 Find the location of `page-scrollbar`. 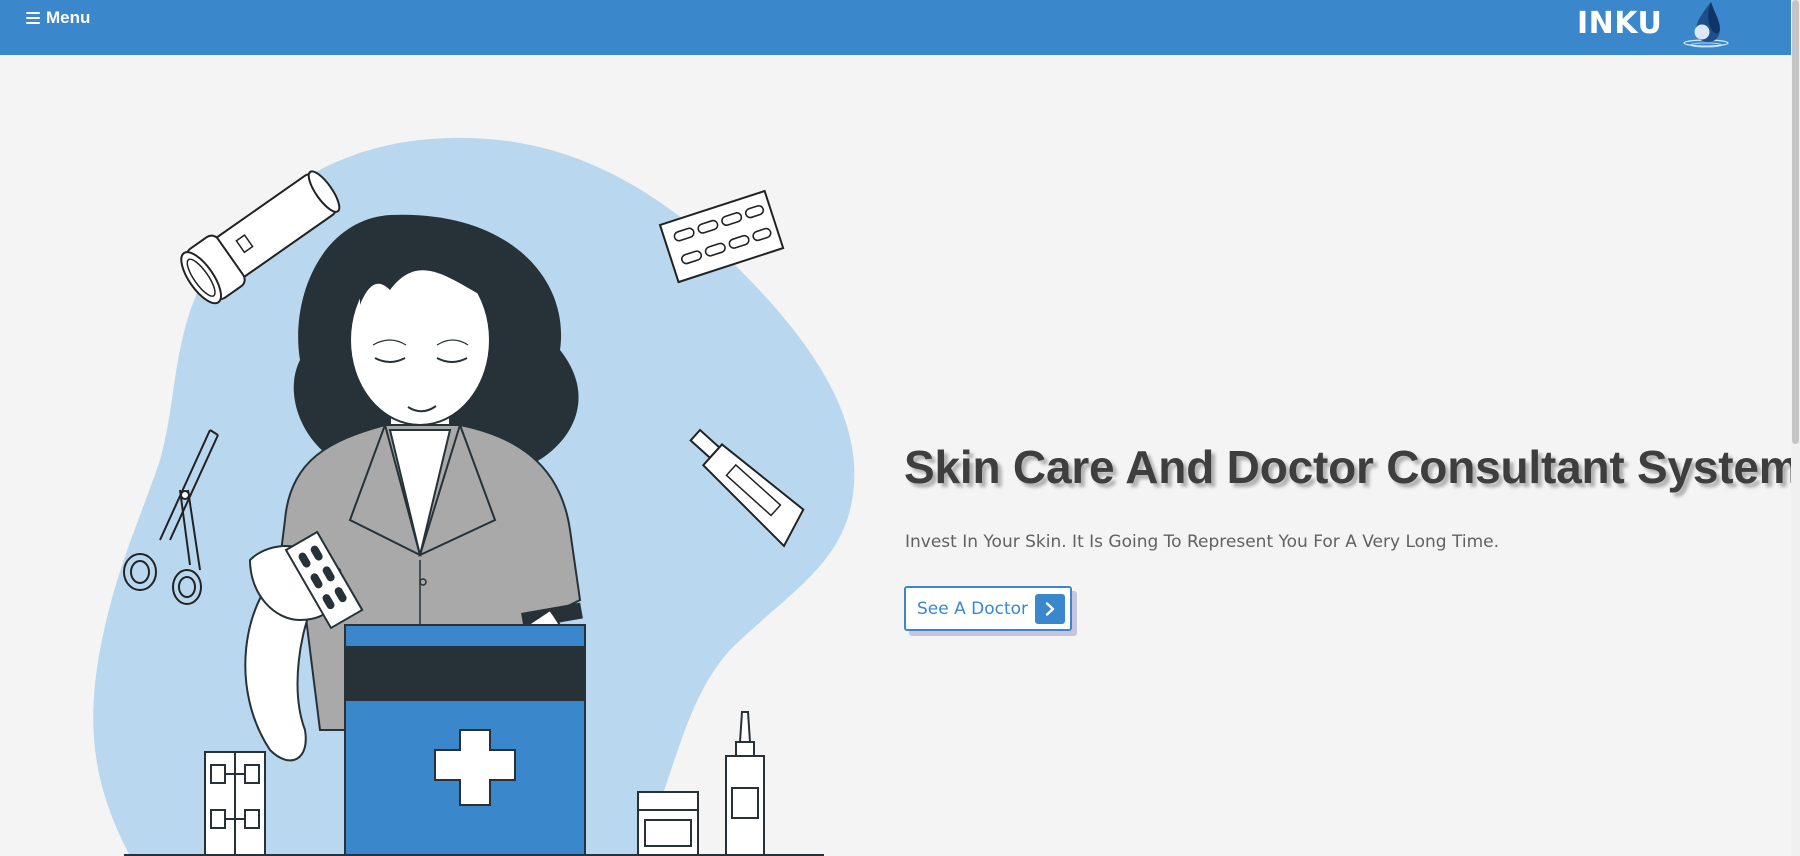

page-scrollbar is located at coordinates (1795, 428).